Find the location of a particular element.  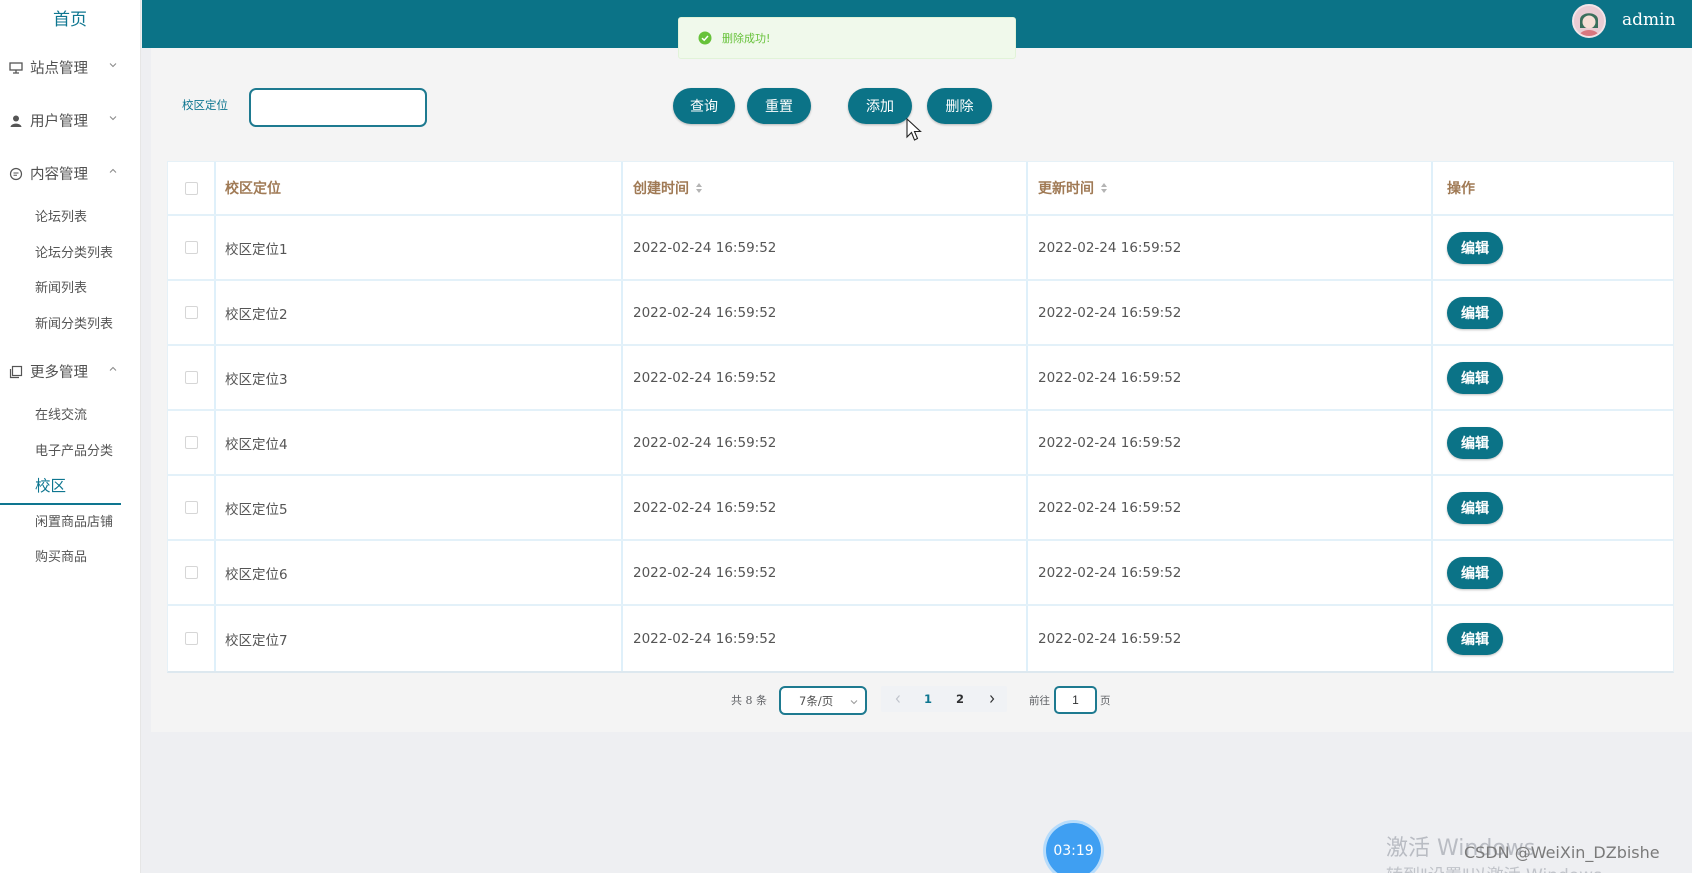

sidebar-item-forum-category: 论坛分类列表 is located at coordinates (70, 254).